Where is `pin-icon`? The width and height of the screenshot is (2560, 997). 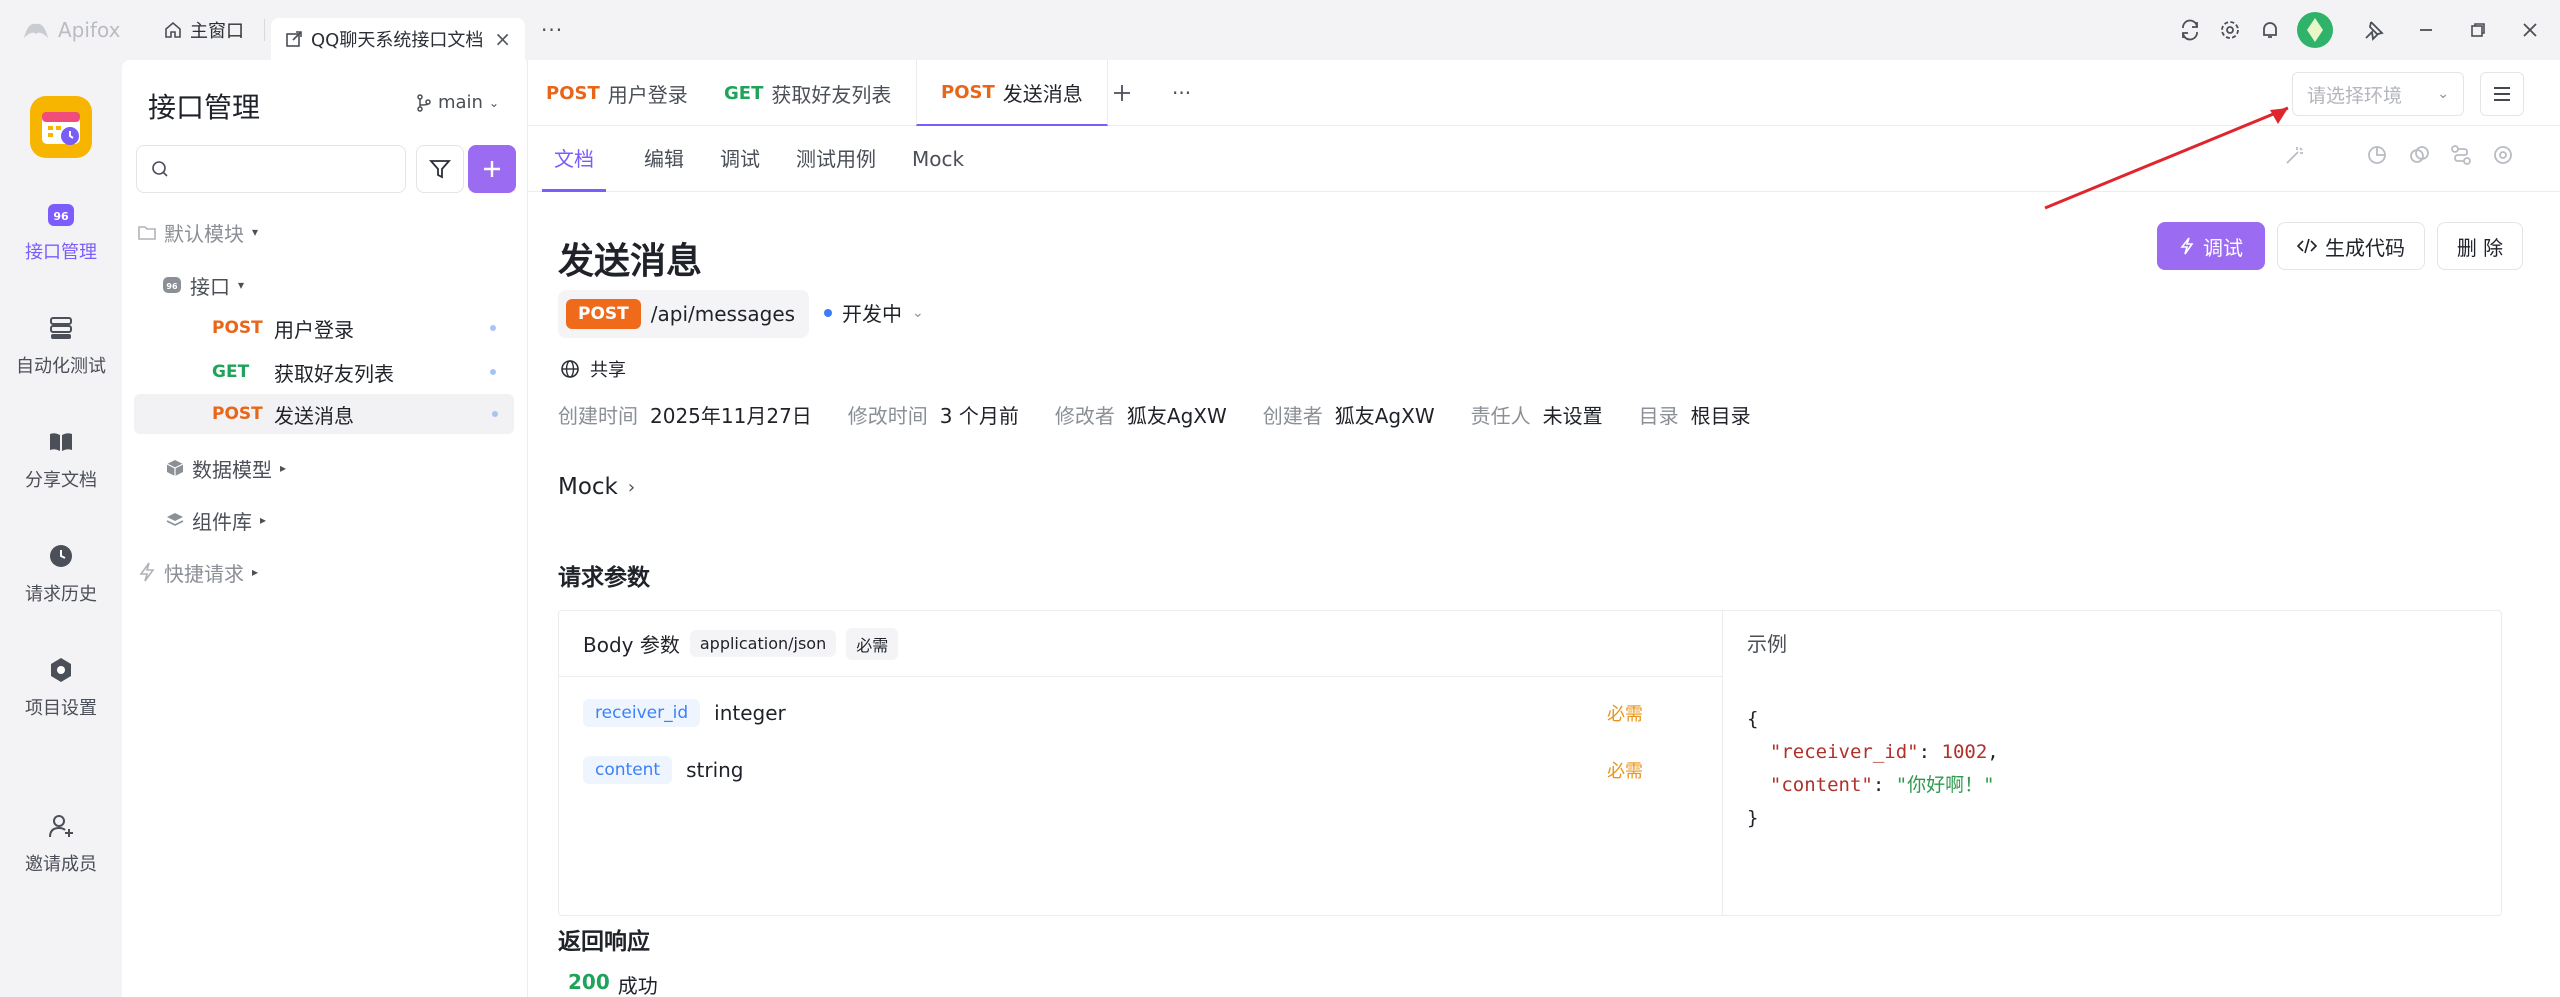
pin-icon is located at coordinates (2374, 30).